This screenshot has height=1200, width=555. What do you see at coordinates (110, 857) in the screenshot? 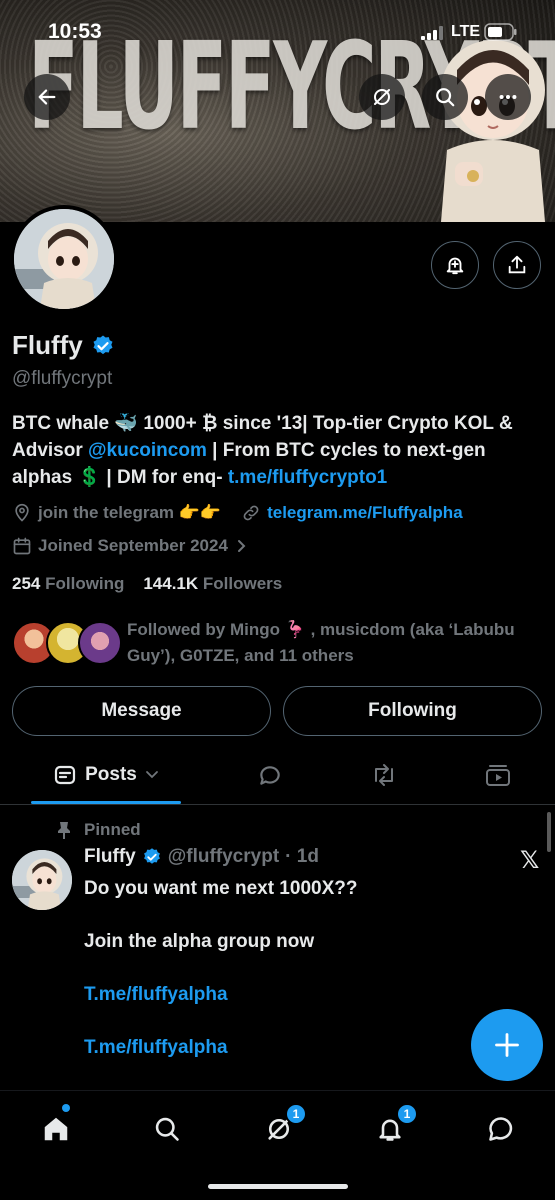
I see `post-author-name: Fluffy` at bounding box center [110, 857].